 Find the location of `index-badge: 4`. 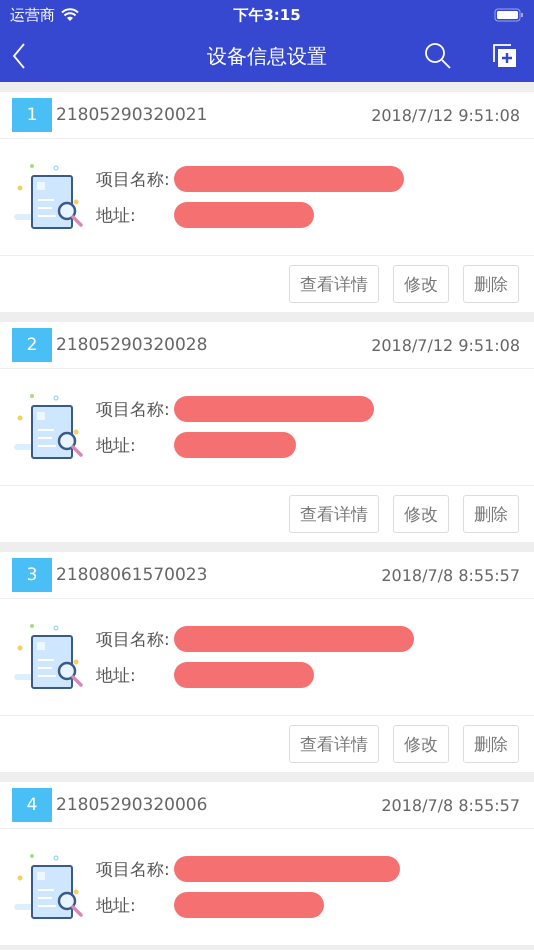

index-badge: 4 is located at coordinates (32, 805).